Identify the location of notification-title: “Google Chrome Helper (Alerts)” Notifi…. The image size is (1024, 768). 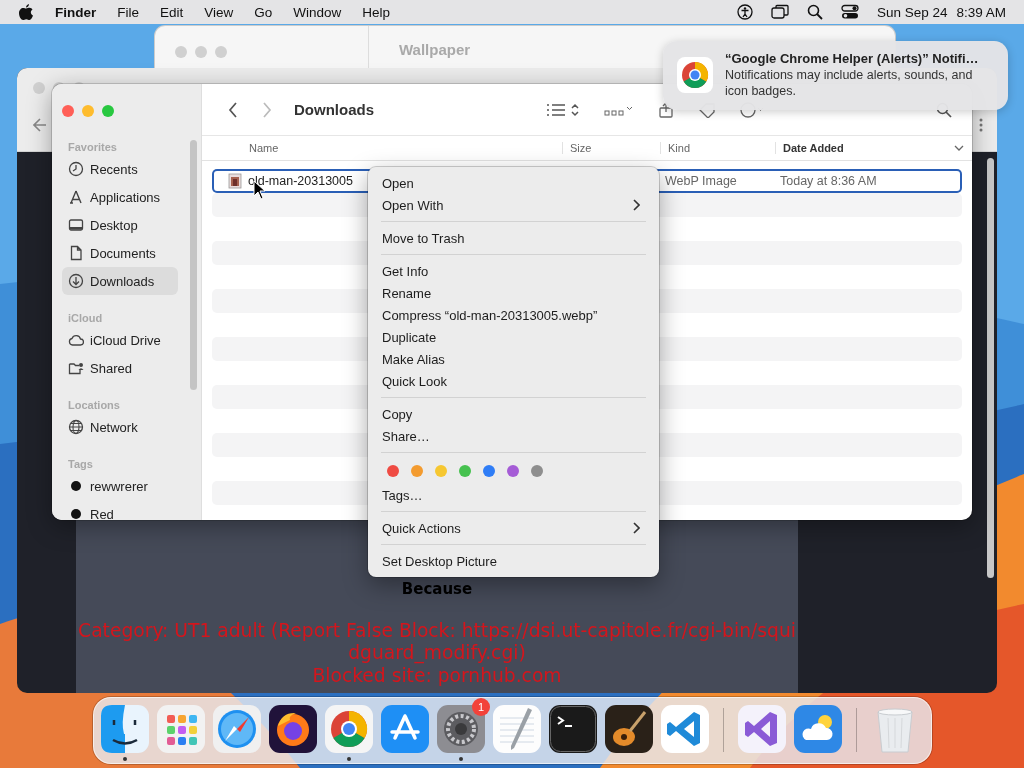
(852, 58).